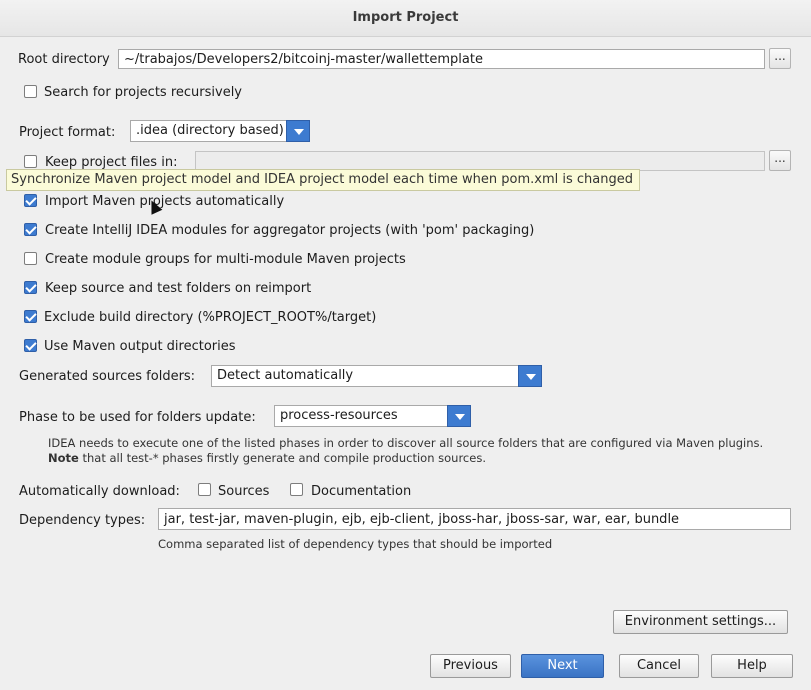  I want to click on use-maven-output-label: Use Maven output directories, so click(140, 346).